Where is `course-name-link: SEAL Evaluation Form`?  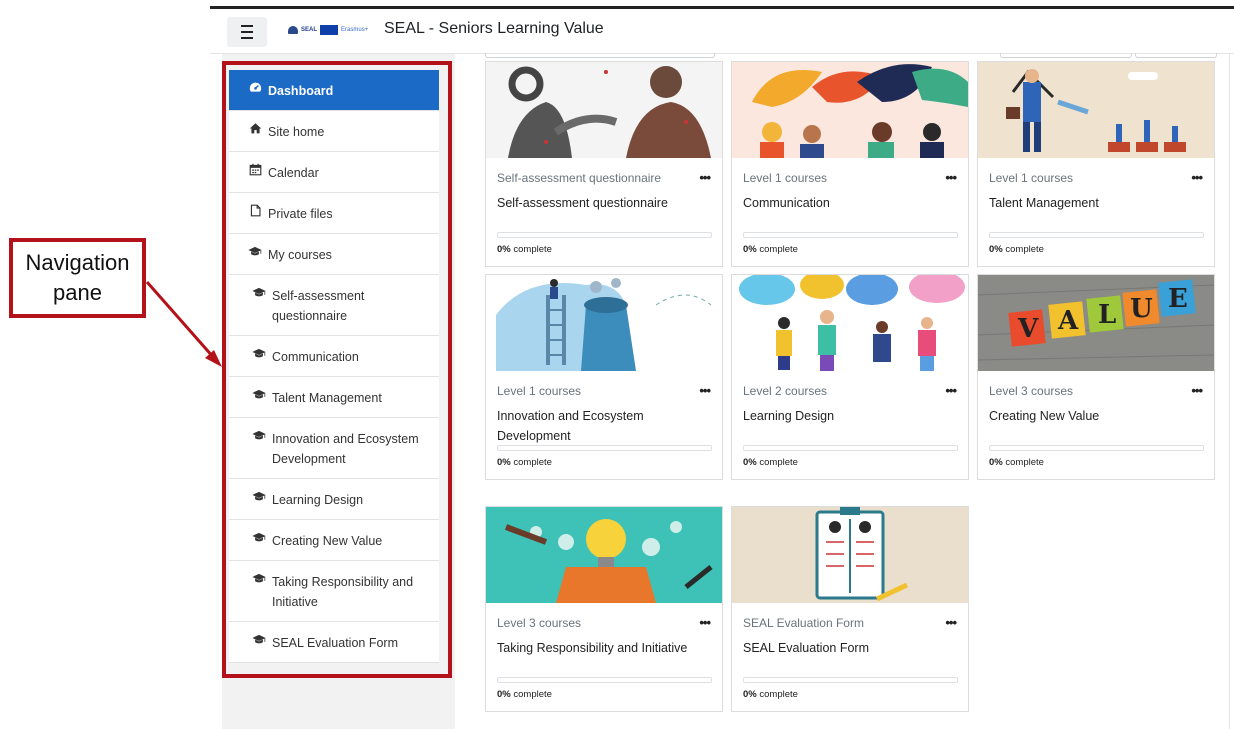 course-name-link: SEAL Evaluation Form is located at coordinates (850, 648).